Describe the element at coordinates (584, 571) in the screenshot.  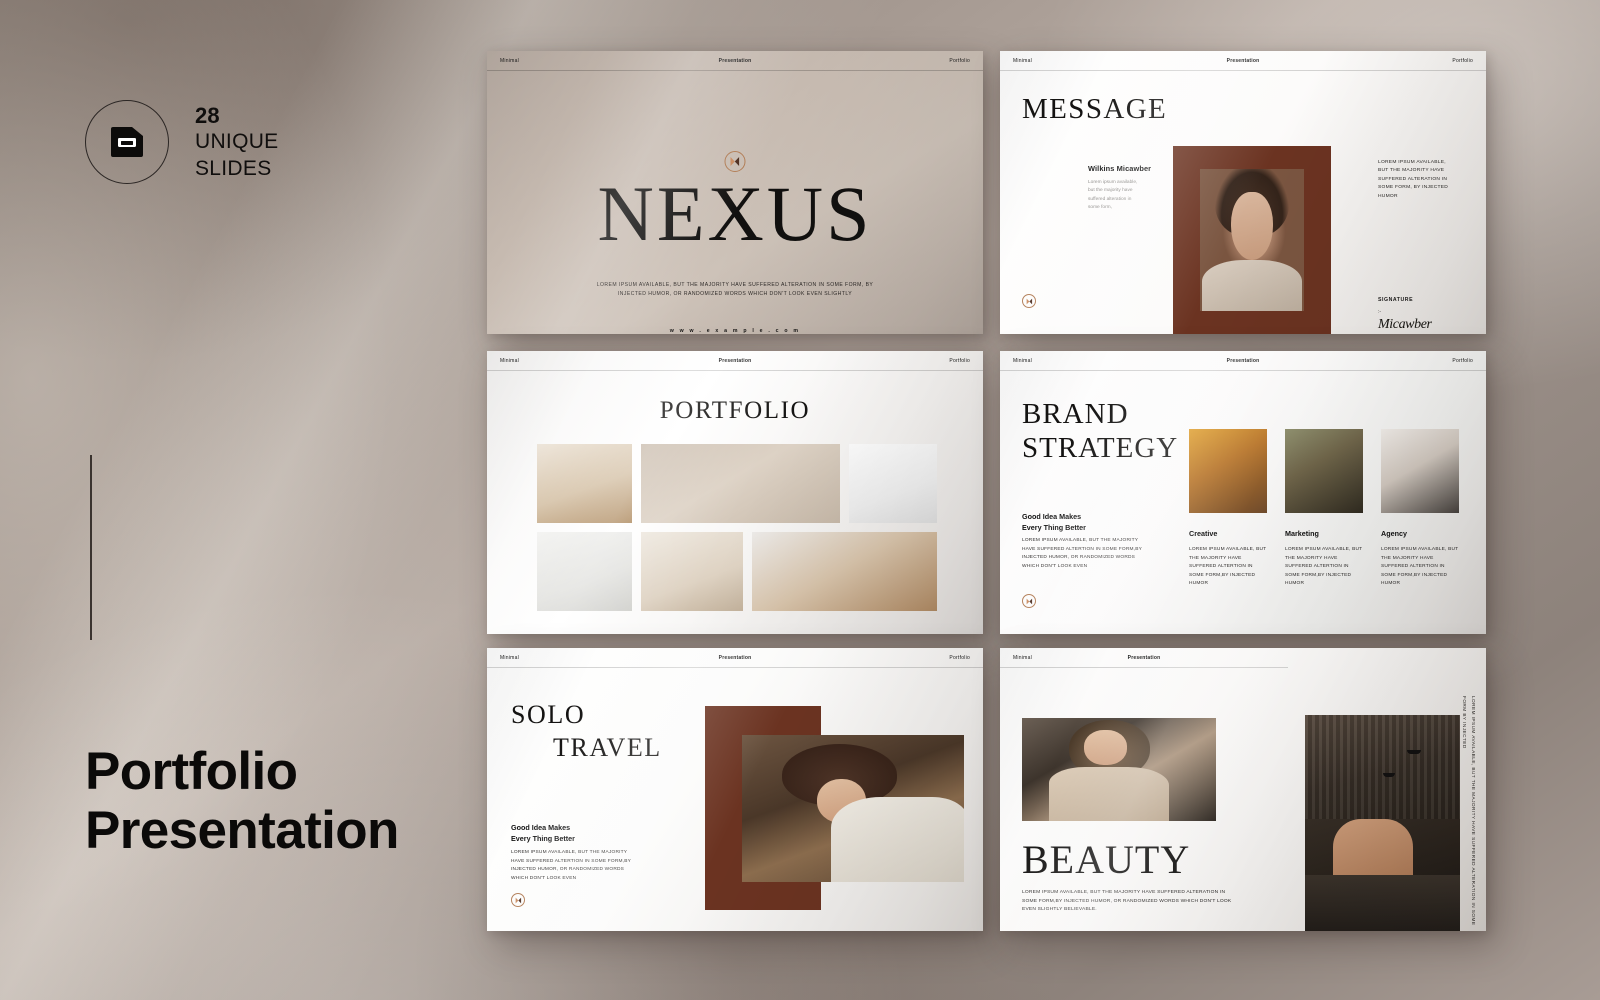
I see `portfolio-tile-vase` at that location.